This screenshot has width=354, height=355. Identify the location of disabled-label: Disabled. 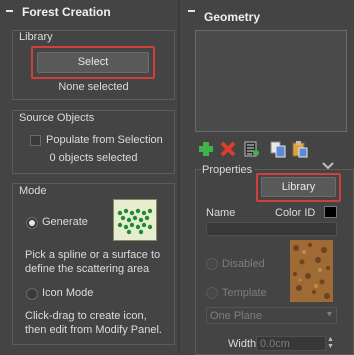
(243, 264).